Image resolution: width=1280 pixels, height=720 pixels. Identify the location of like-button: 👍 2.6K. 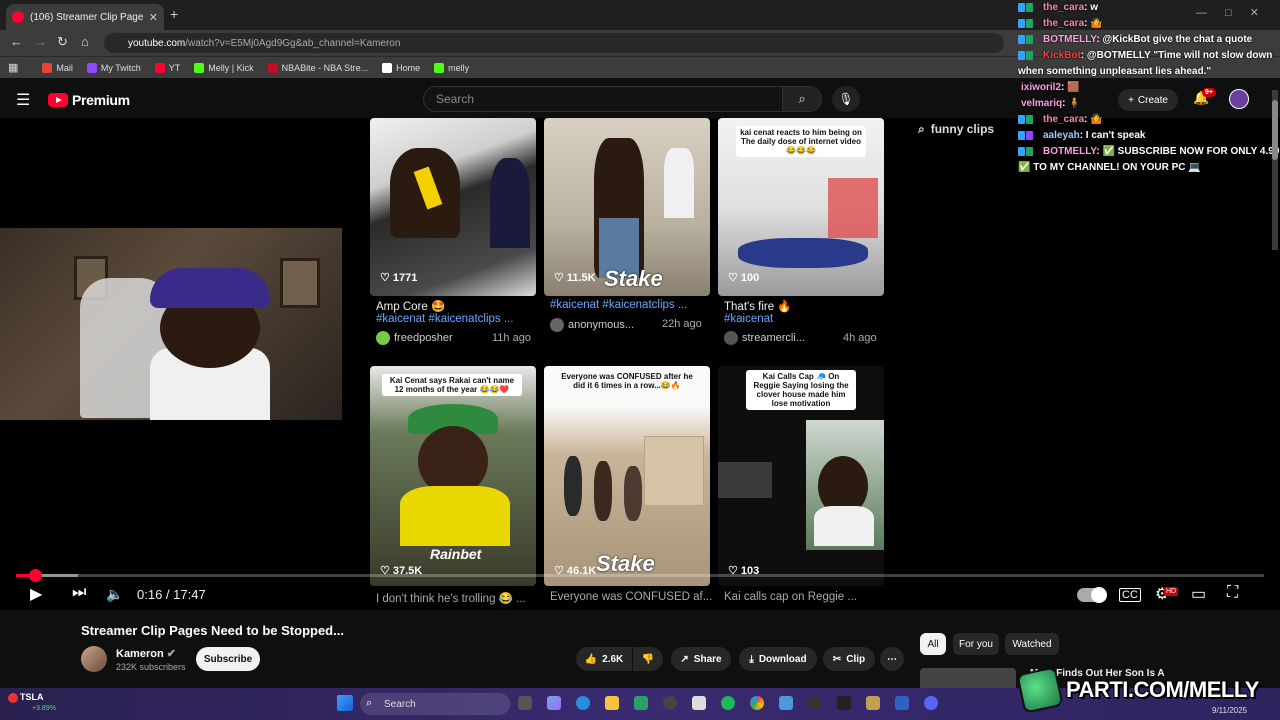
(604, 659).